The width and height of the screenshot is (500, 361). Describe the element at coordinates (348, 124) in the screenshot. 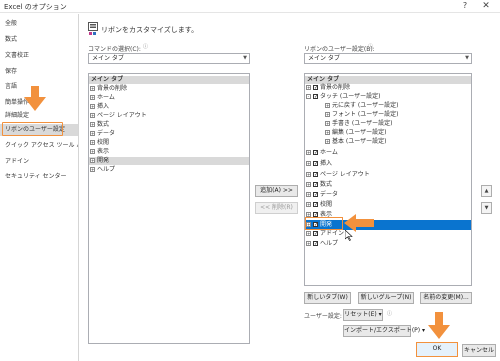

I see `tree-item: + 手書き (ユーザー設定)` at that location.